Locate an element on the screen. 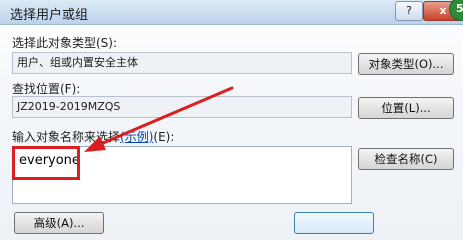 The width and height of the screenshot is (463, 240). arrow-shaft is located at coordinates (164, 117).